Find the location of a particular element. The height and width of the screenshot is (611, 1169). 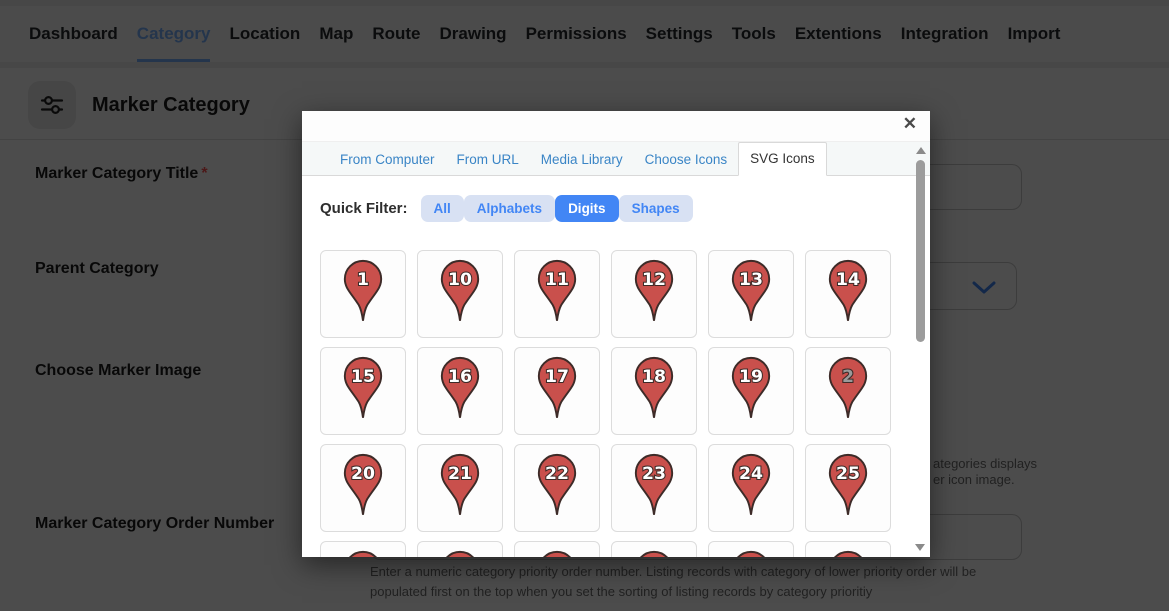

svg-text: 20 is located at coordinates (363, 474).